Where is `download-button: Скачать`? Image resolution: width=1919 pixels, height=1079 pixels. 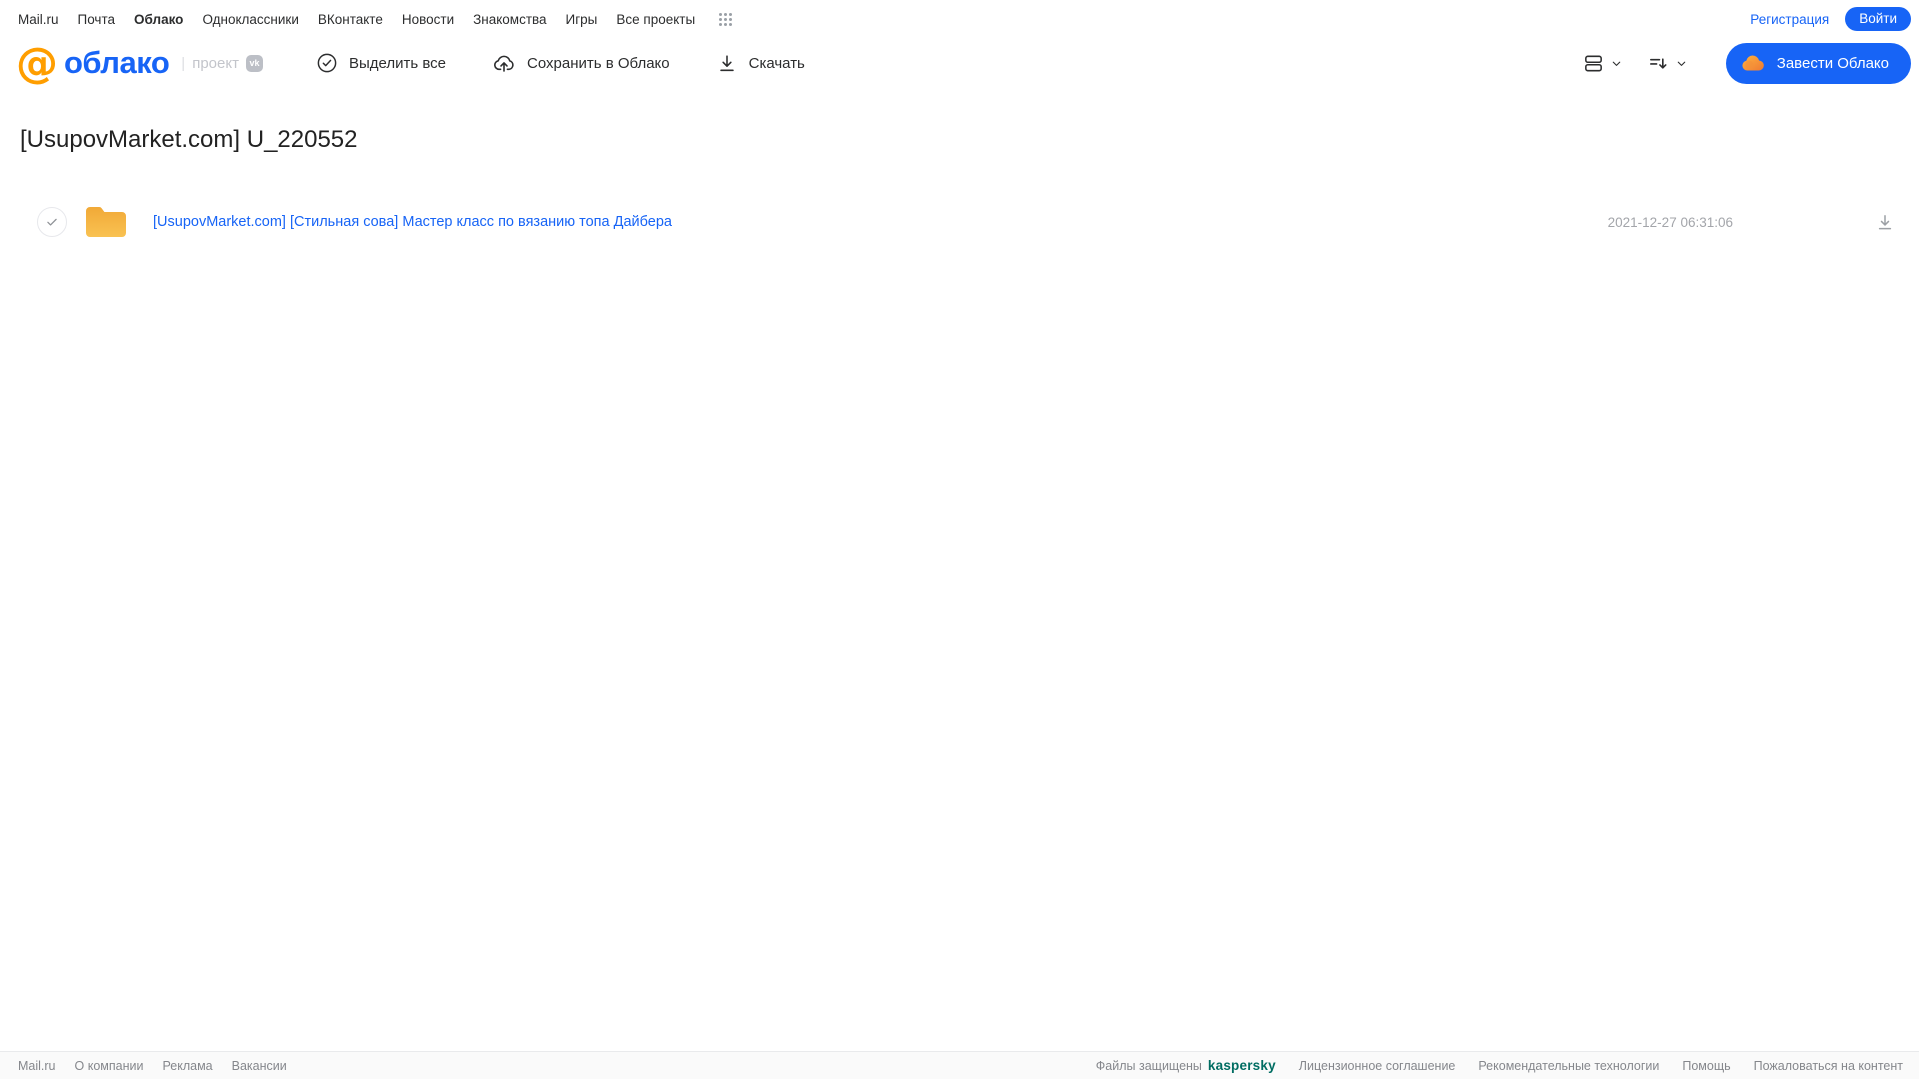 download-button: Скачать is located at coordinates (760, 63).